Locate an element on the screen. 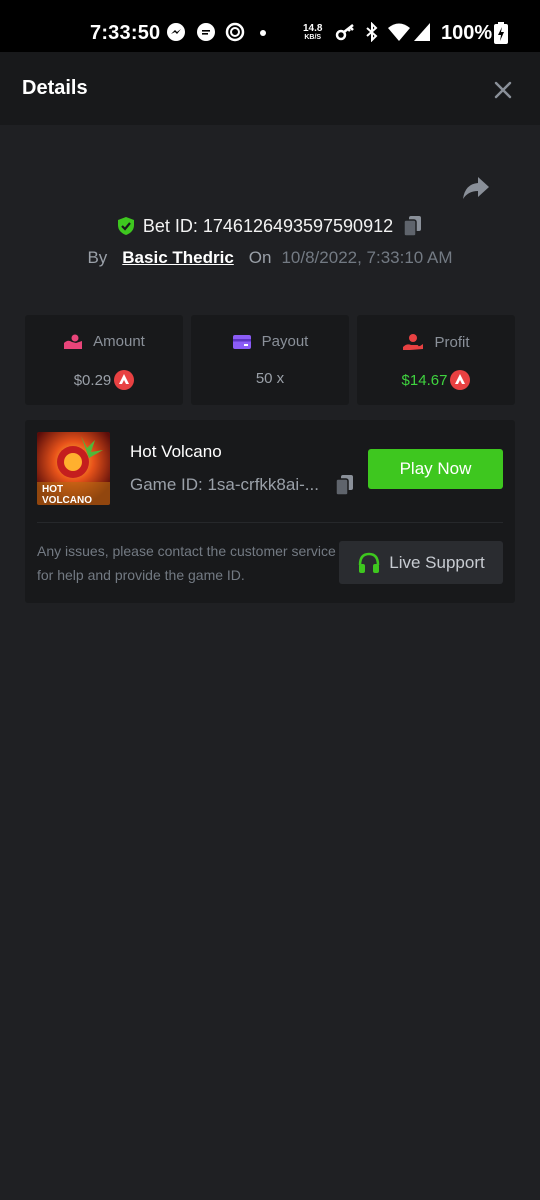 The width and height of the screenshot is (540, 1200). live-support-button: Live Support is located at coordinates (421, 562).